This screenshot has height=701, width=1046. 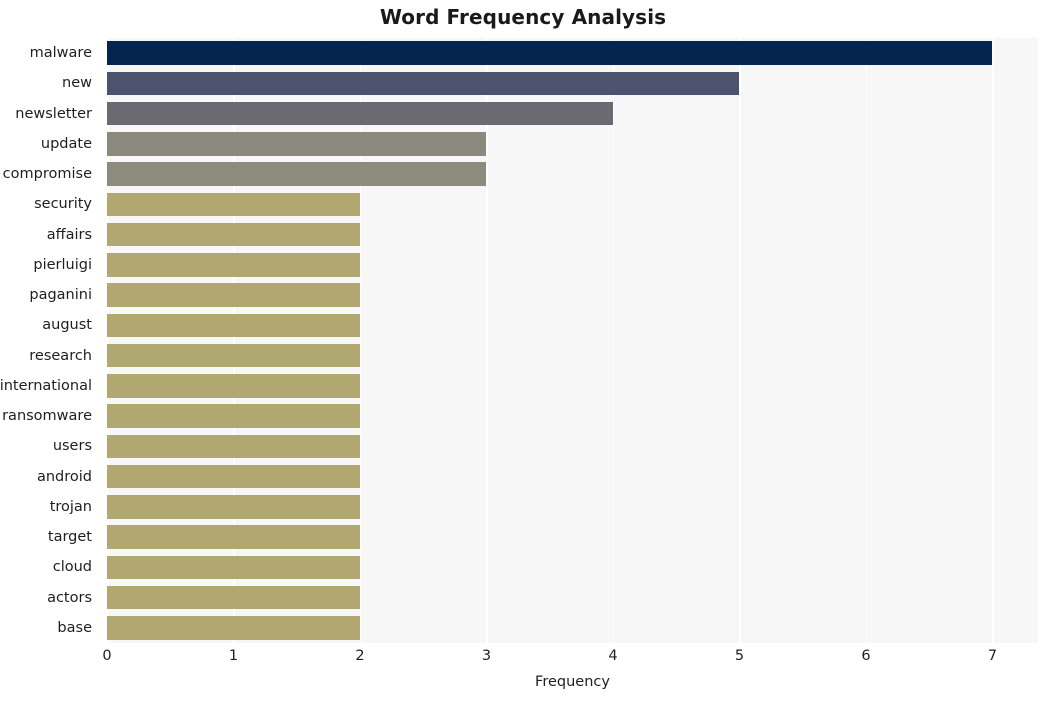 I want to click on y-axis-label-newsletter: newsletter, so click(x=53, y=113).